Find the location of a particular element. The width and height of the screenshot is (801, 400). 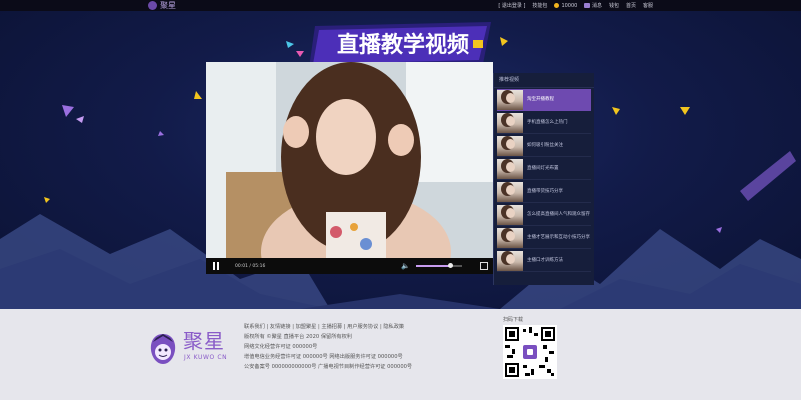

list-item-title: 主播才艺展示和互动小技巧分享 is located at coordinates (558, 237).